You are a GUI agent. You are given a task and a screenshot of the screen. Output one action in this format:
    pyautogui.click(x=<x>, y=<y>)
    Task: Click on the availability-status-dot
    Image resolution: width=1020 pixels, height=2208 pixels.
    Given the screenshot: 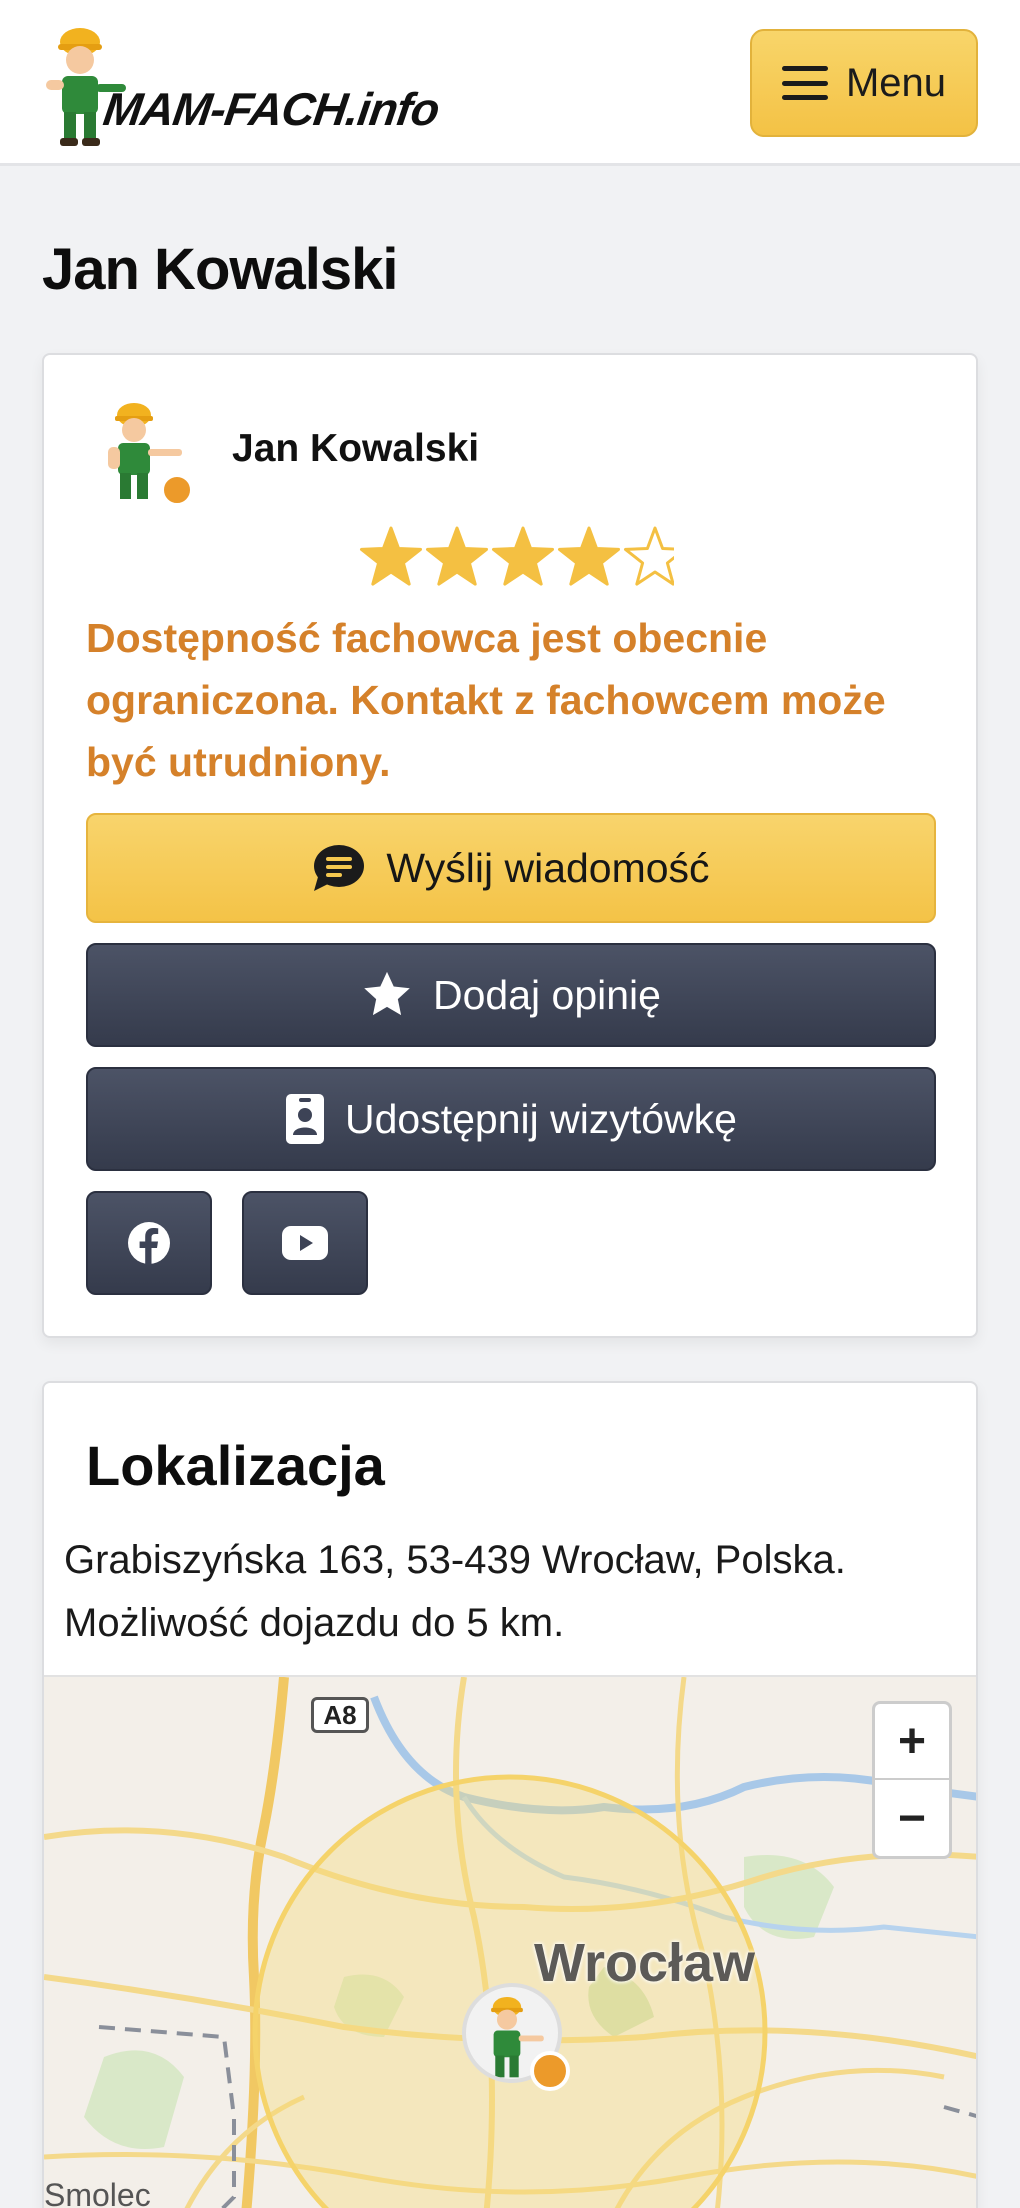 What is the action you would take?
    pyautogui.click(x=177, y=490)
    